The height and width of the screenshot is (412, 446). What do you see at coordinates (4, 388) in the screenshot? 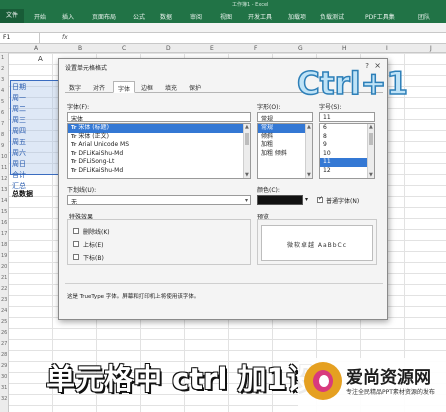
I see `row-number: 31` at bounding box center [4, 388].